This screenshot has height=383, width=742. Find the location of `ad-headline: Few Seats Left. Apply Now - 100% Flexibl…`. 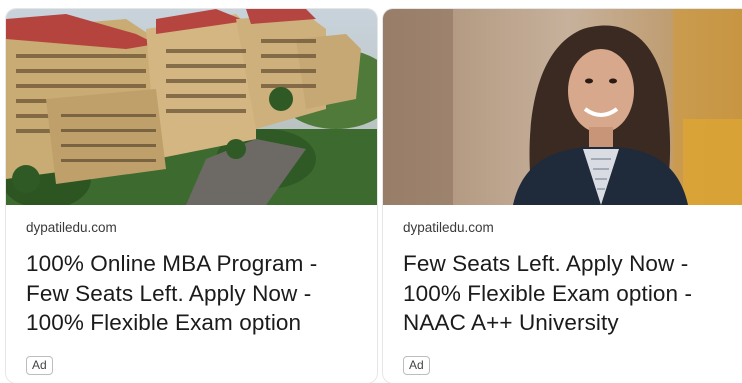

ad-headline: Few Seats Left. Apply Now - 100% Flexibl… is located at coordinates (568, 293).